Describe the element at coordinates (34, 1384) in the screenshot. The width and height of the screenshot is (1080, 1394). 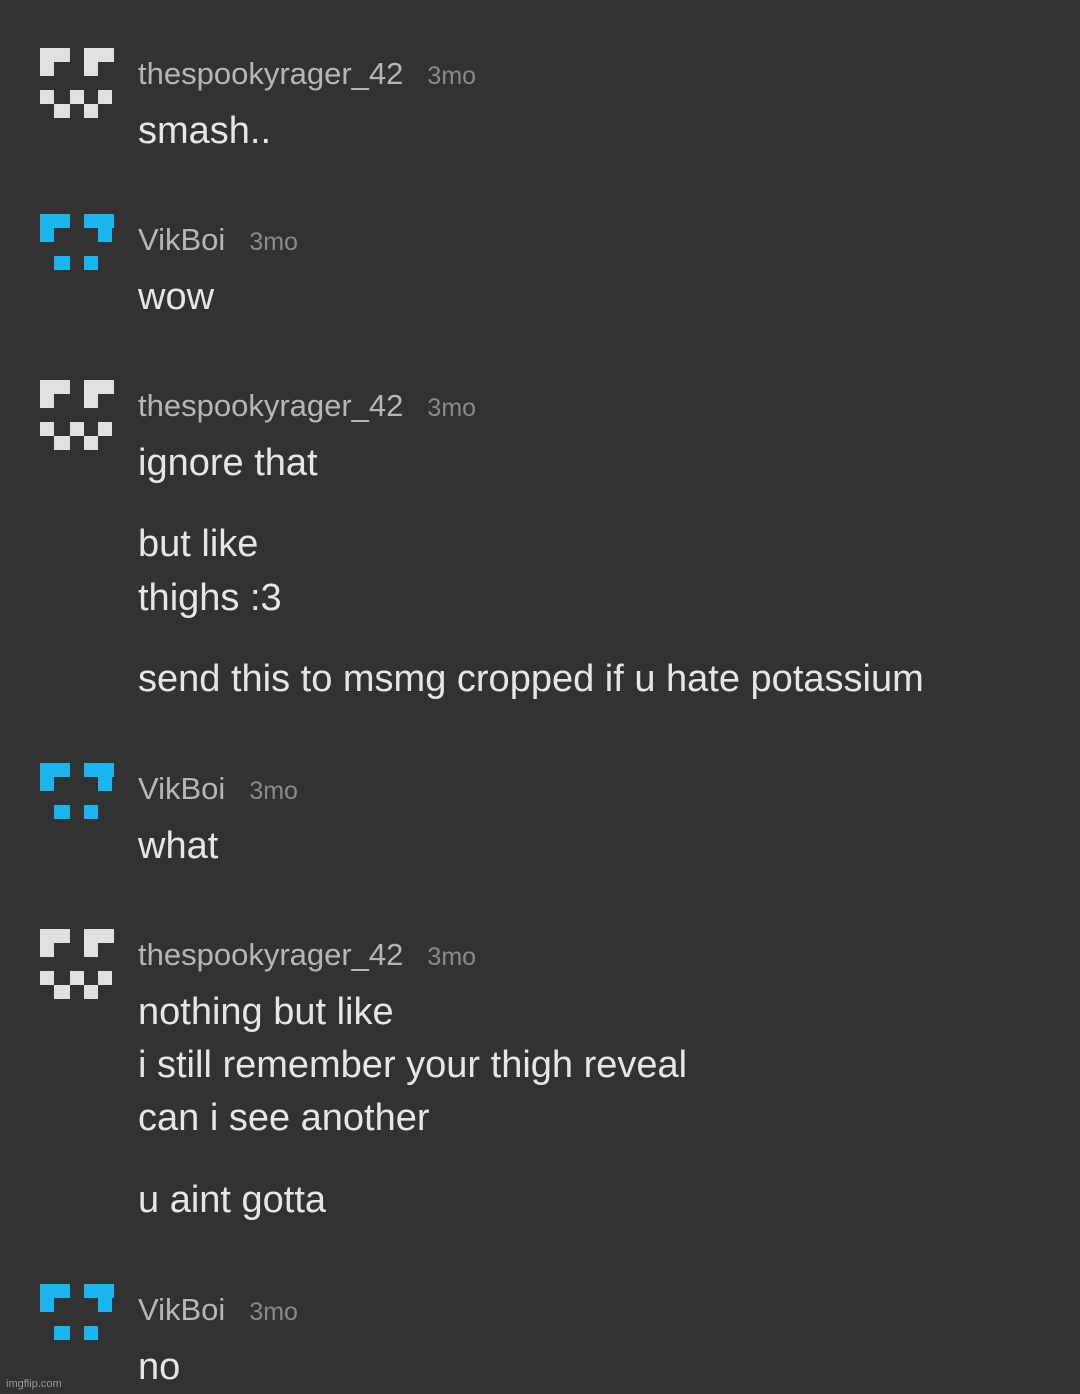
I see `watermark: imgflip.com` at that location.